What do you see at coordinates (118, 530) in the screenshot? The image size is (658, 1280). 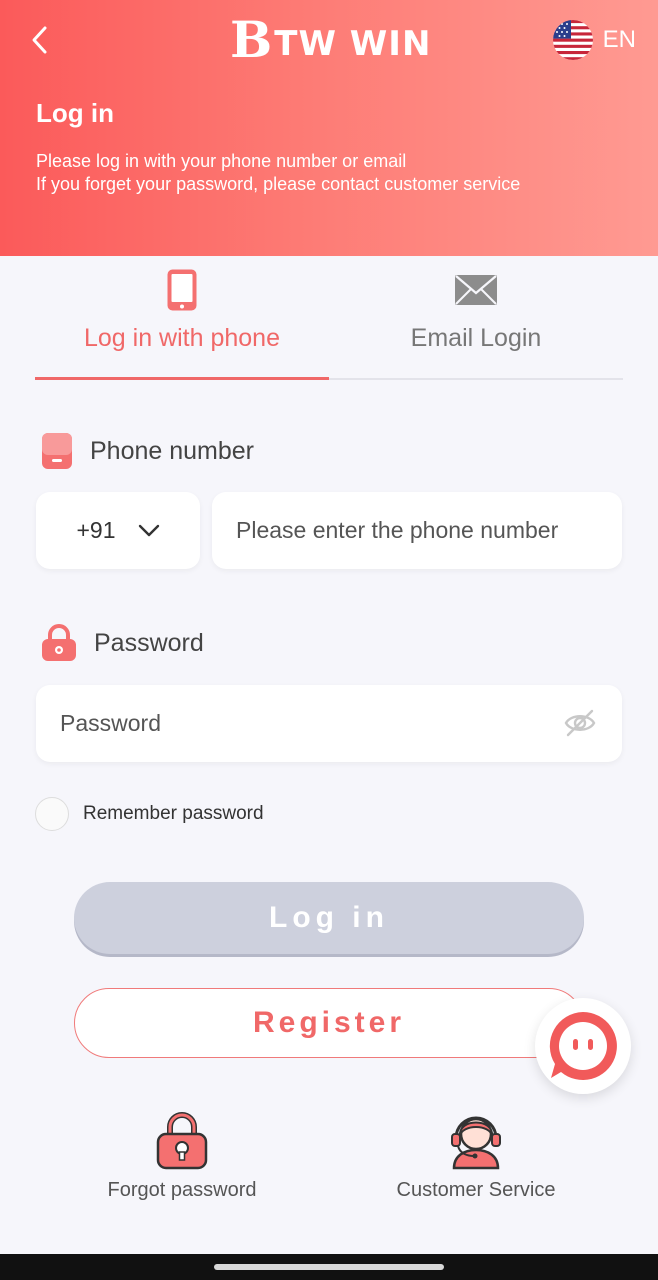 I see `country-code-select: +91` at bounding box center [118, 530].